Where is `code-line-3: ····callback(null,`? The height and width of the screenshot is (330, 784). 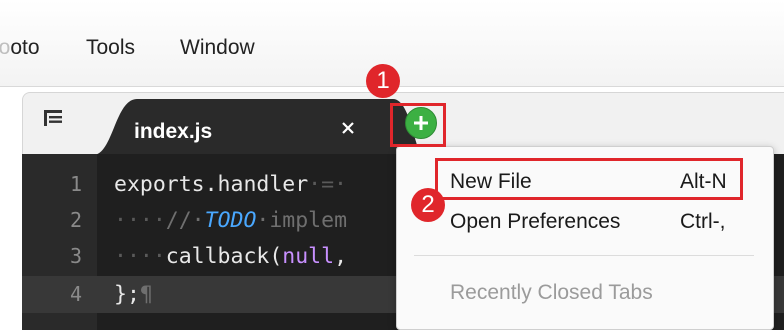
code-line-3: ····callback(null, is located at coordinates (230, 256).